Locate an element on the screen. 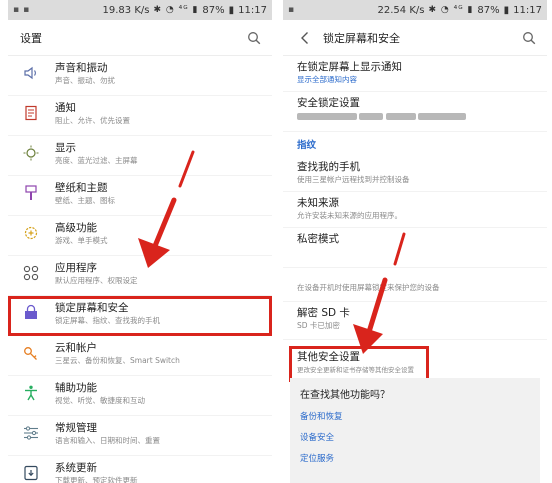  suggest-link-location-service: 定位服务 is located at coordinates (415, 458).